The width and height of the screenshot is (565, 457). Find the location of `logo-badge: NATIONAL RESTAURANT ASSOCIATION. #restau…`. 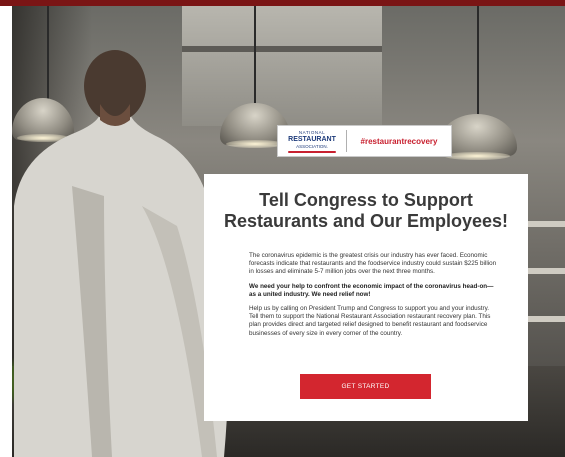

logo-badge: NATIONAL RESTAURANT ASSOCIATION. #restau… is located at coordinates (364, 141).